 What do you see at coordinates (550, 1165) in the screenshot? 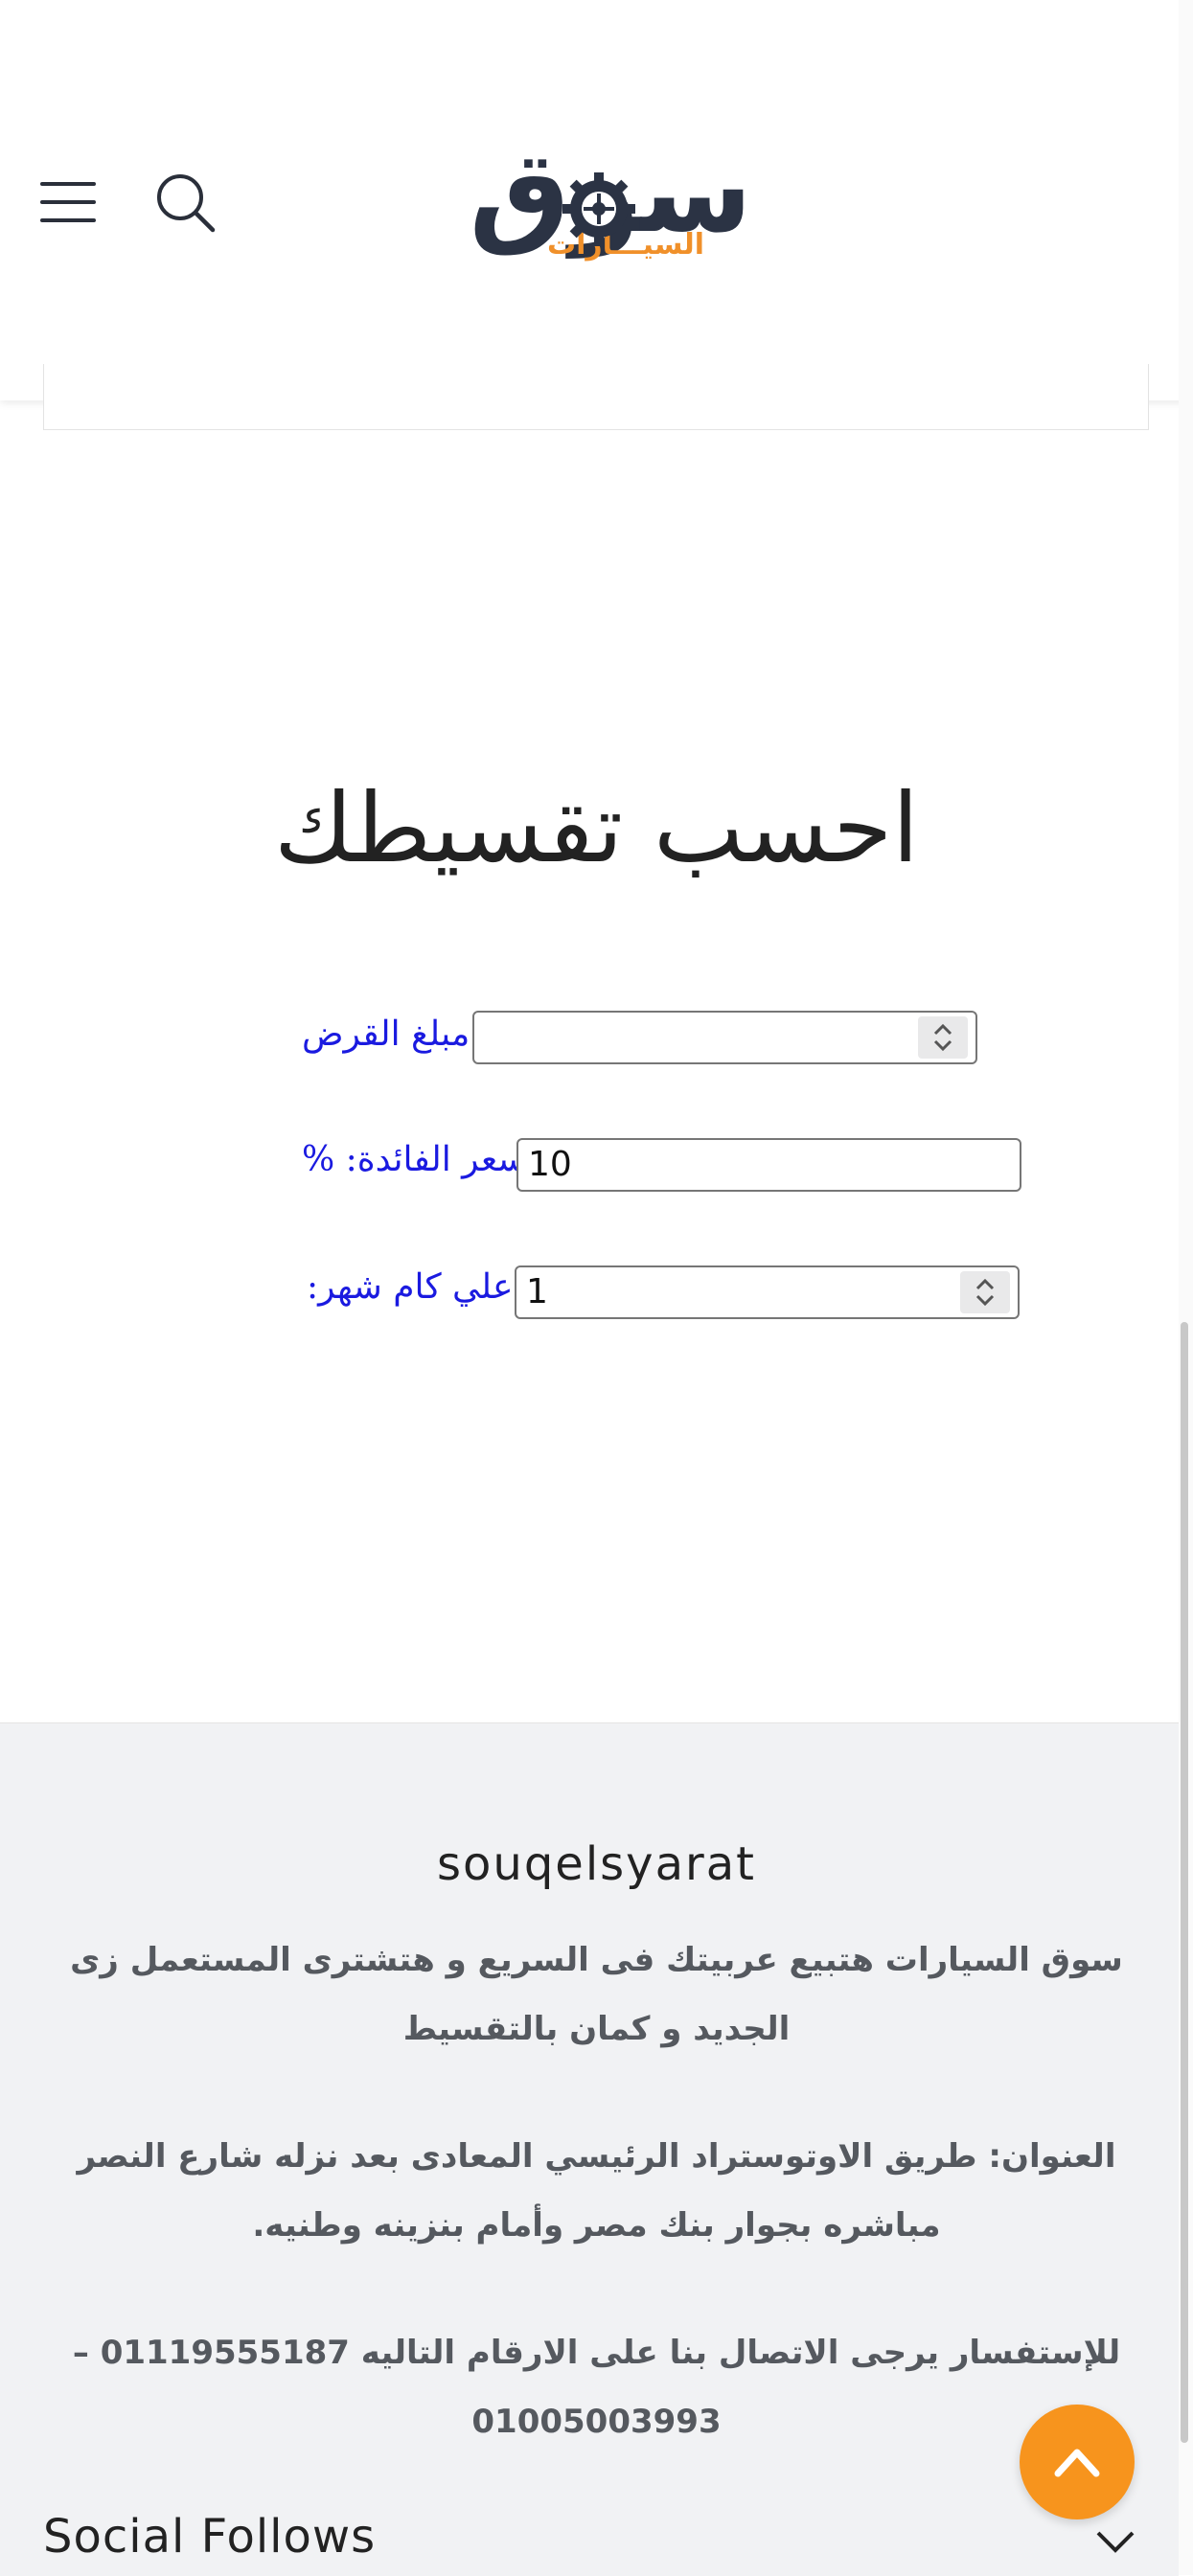
I see `interest-rate-value: 10` at bounding box center [550, 1165].